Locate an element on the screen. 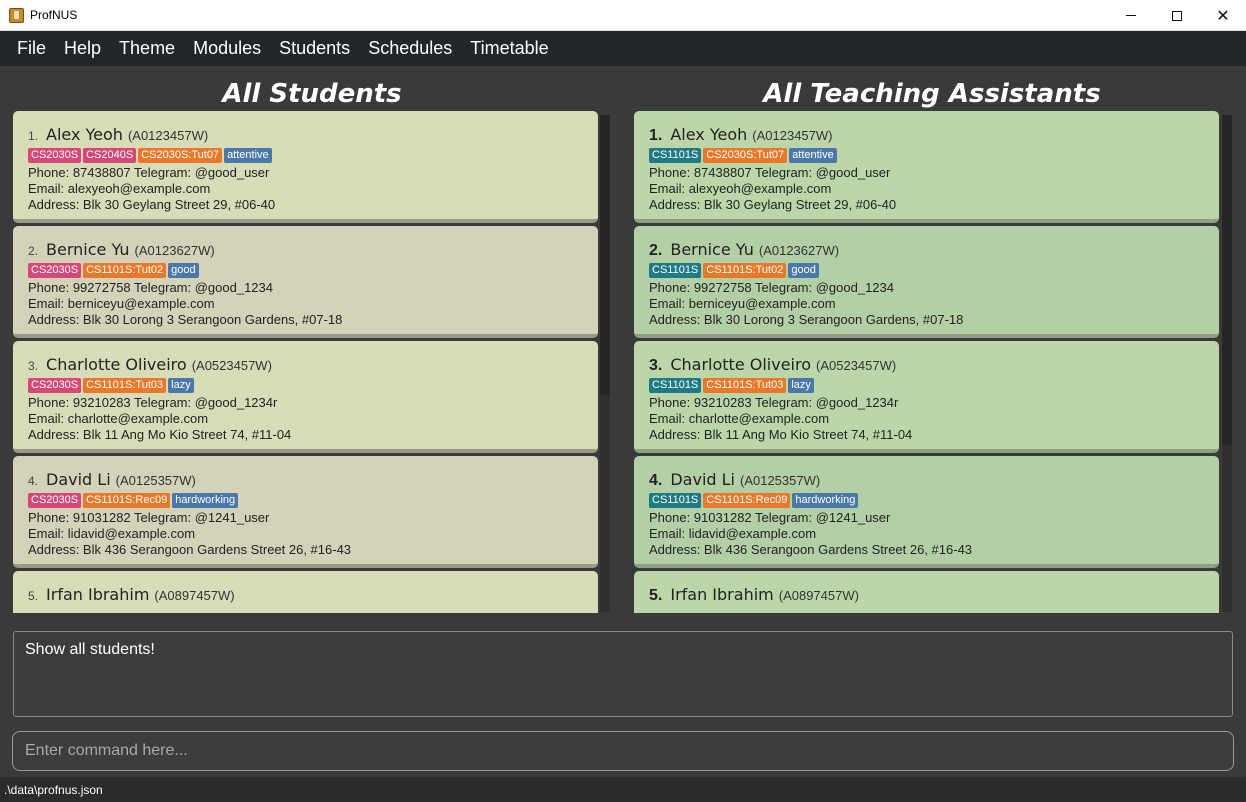 The image size is (1246, 802). student-id: (A0123627W) is located at coordinates (799, 250).